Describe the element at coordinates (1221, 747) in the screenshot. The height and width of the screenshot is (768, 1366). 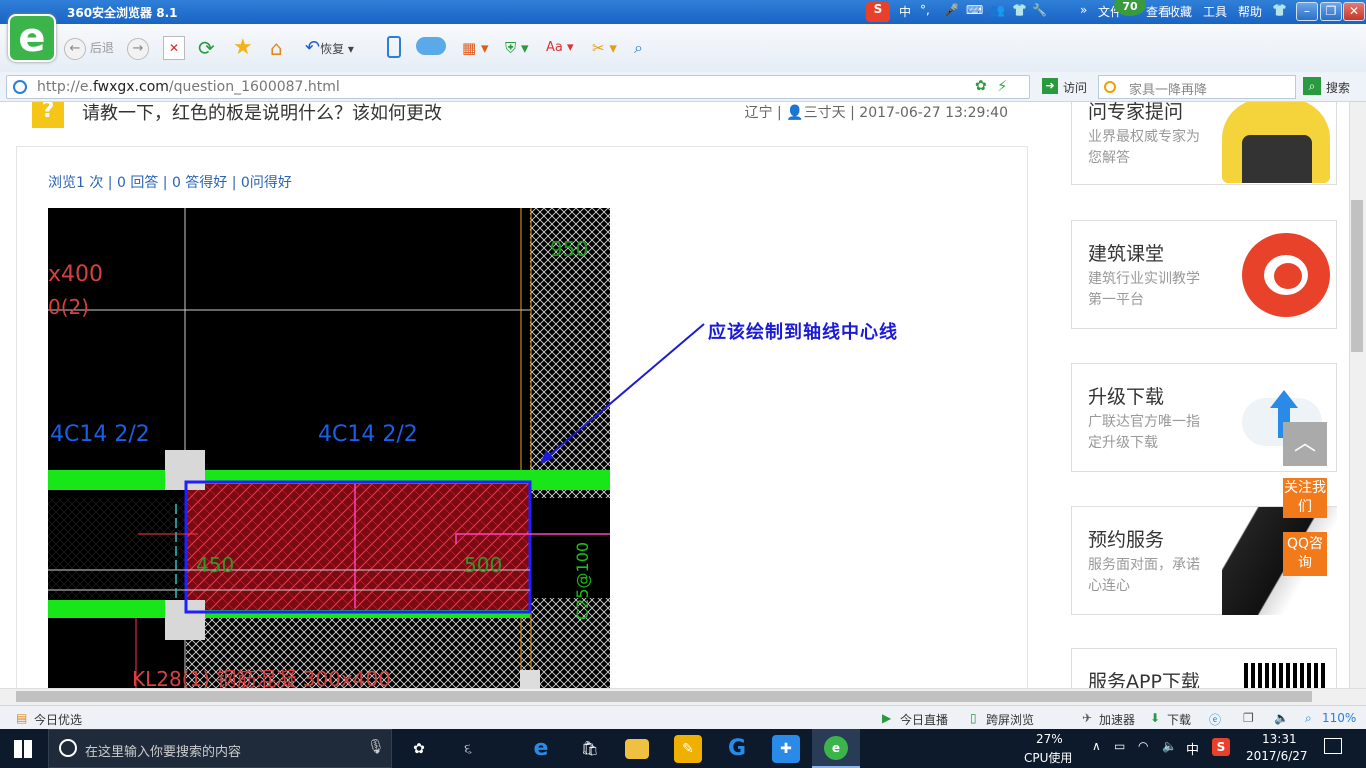
I see `sogou-tray-icon: S` at that location.